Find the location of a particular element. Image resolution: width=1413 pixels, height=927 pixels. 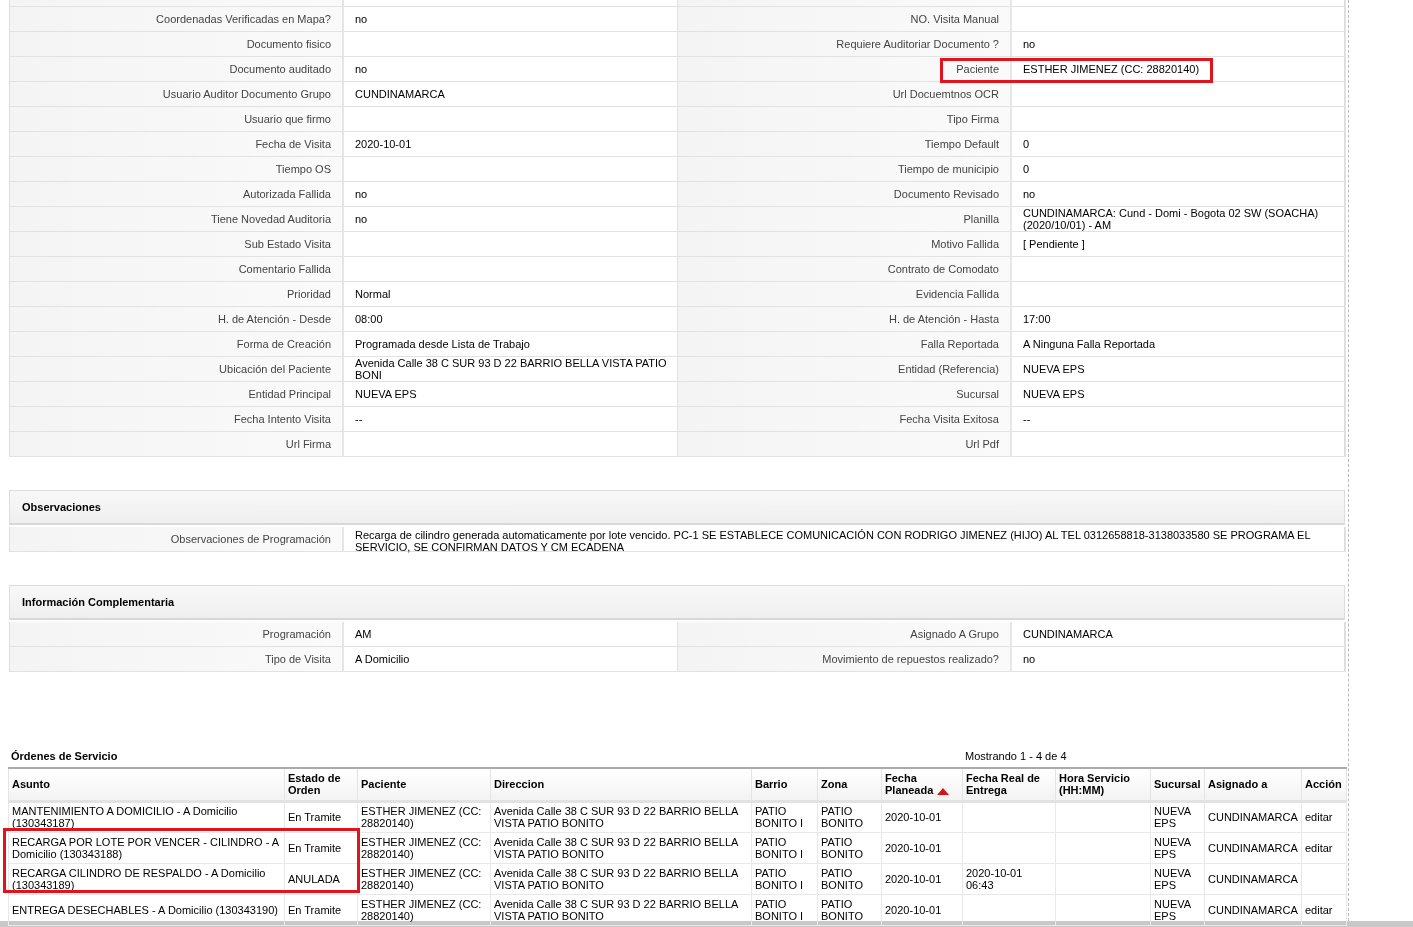

field-label: Paciente is located at coordinates (845, 69).